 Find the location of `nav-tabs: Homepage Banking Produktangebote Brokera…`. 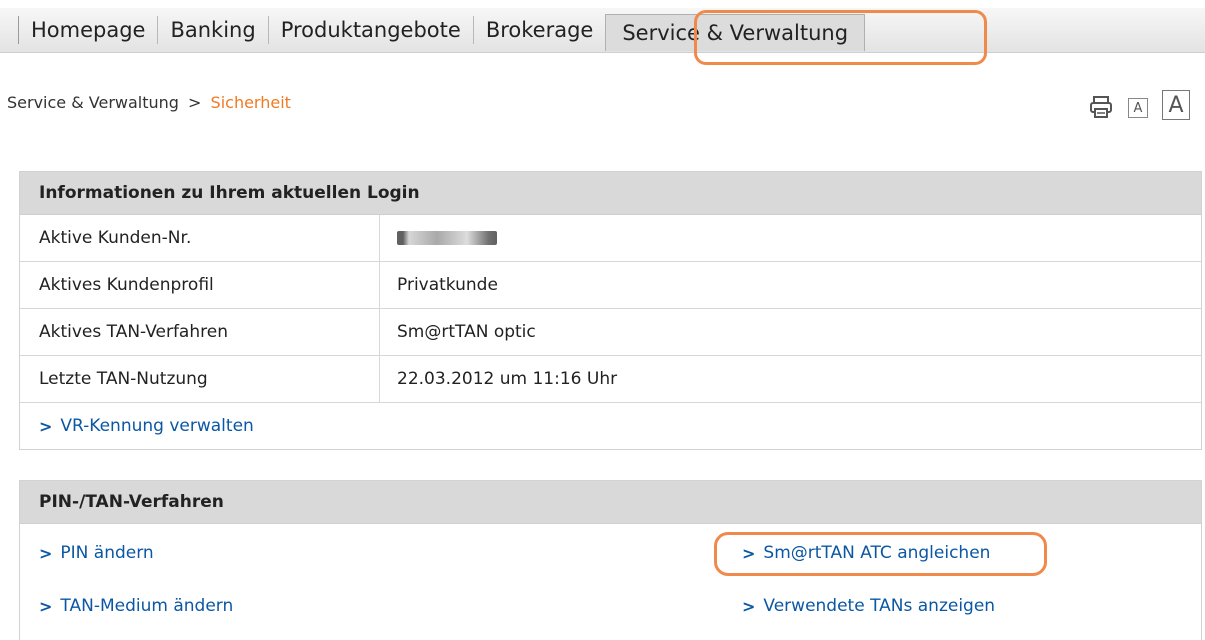

nav-tabs: Homepage Banking Produktangebote Brokera… is located at coordinates (442, 30).